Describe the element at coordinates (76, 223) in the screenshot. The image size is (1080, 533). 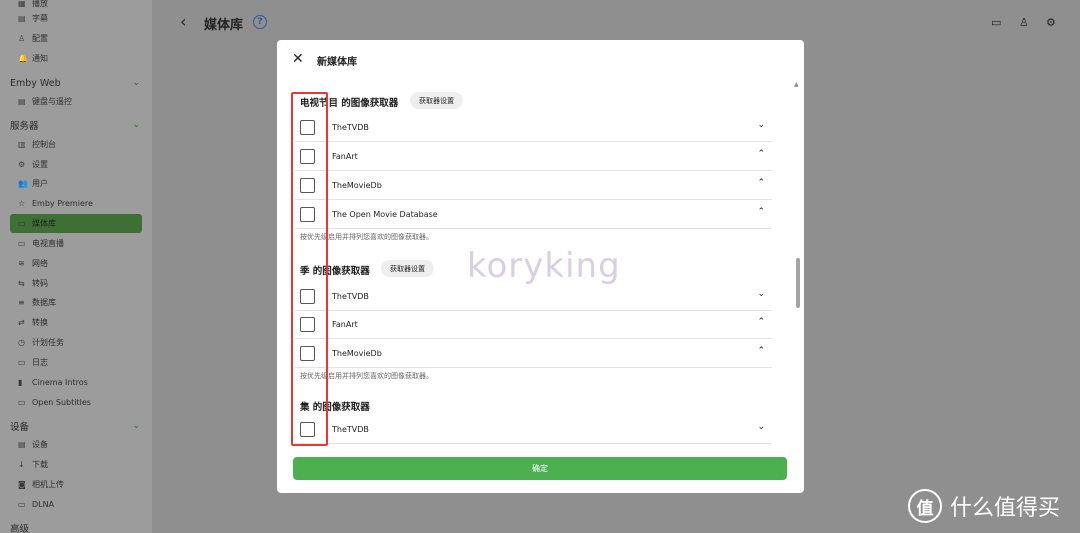
I see `sidebar-item-library: ▭ 媒体库` at that location.